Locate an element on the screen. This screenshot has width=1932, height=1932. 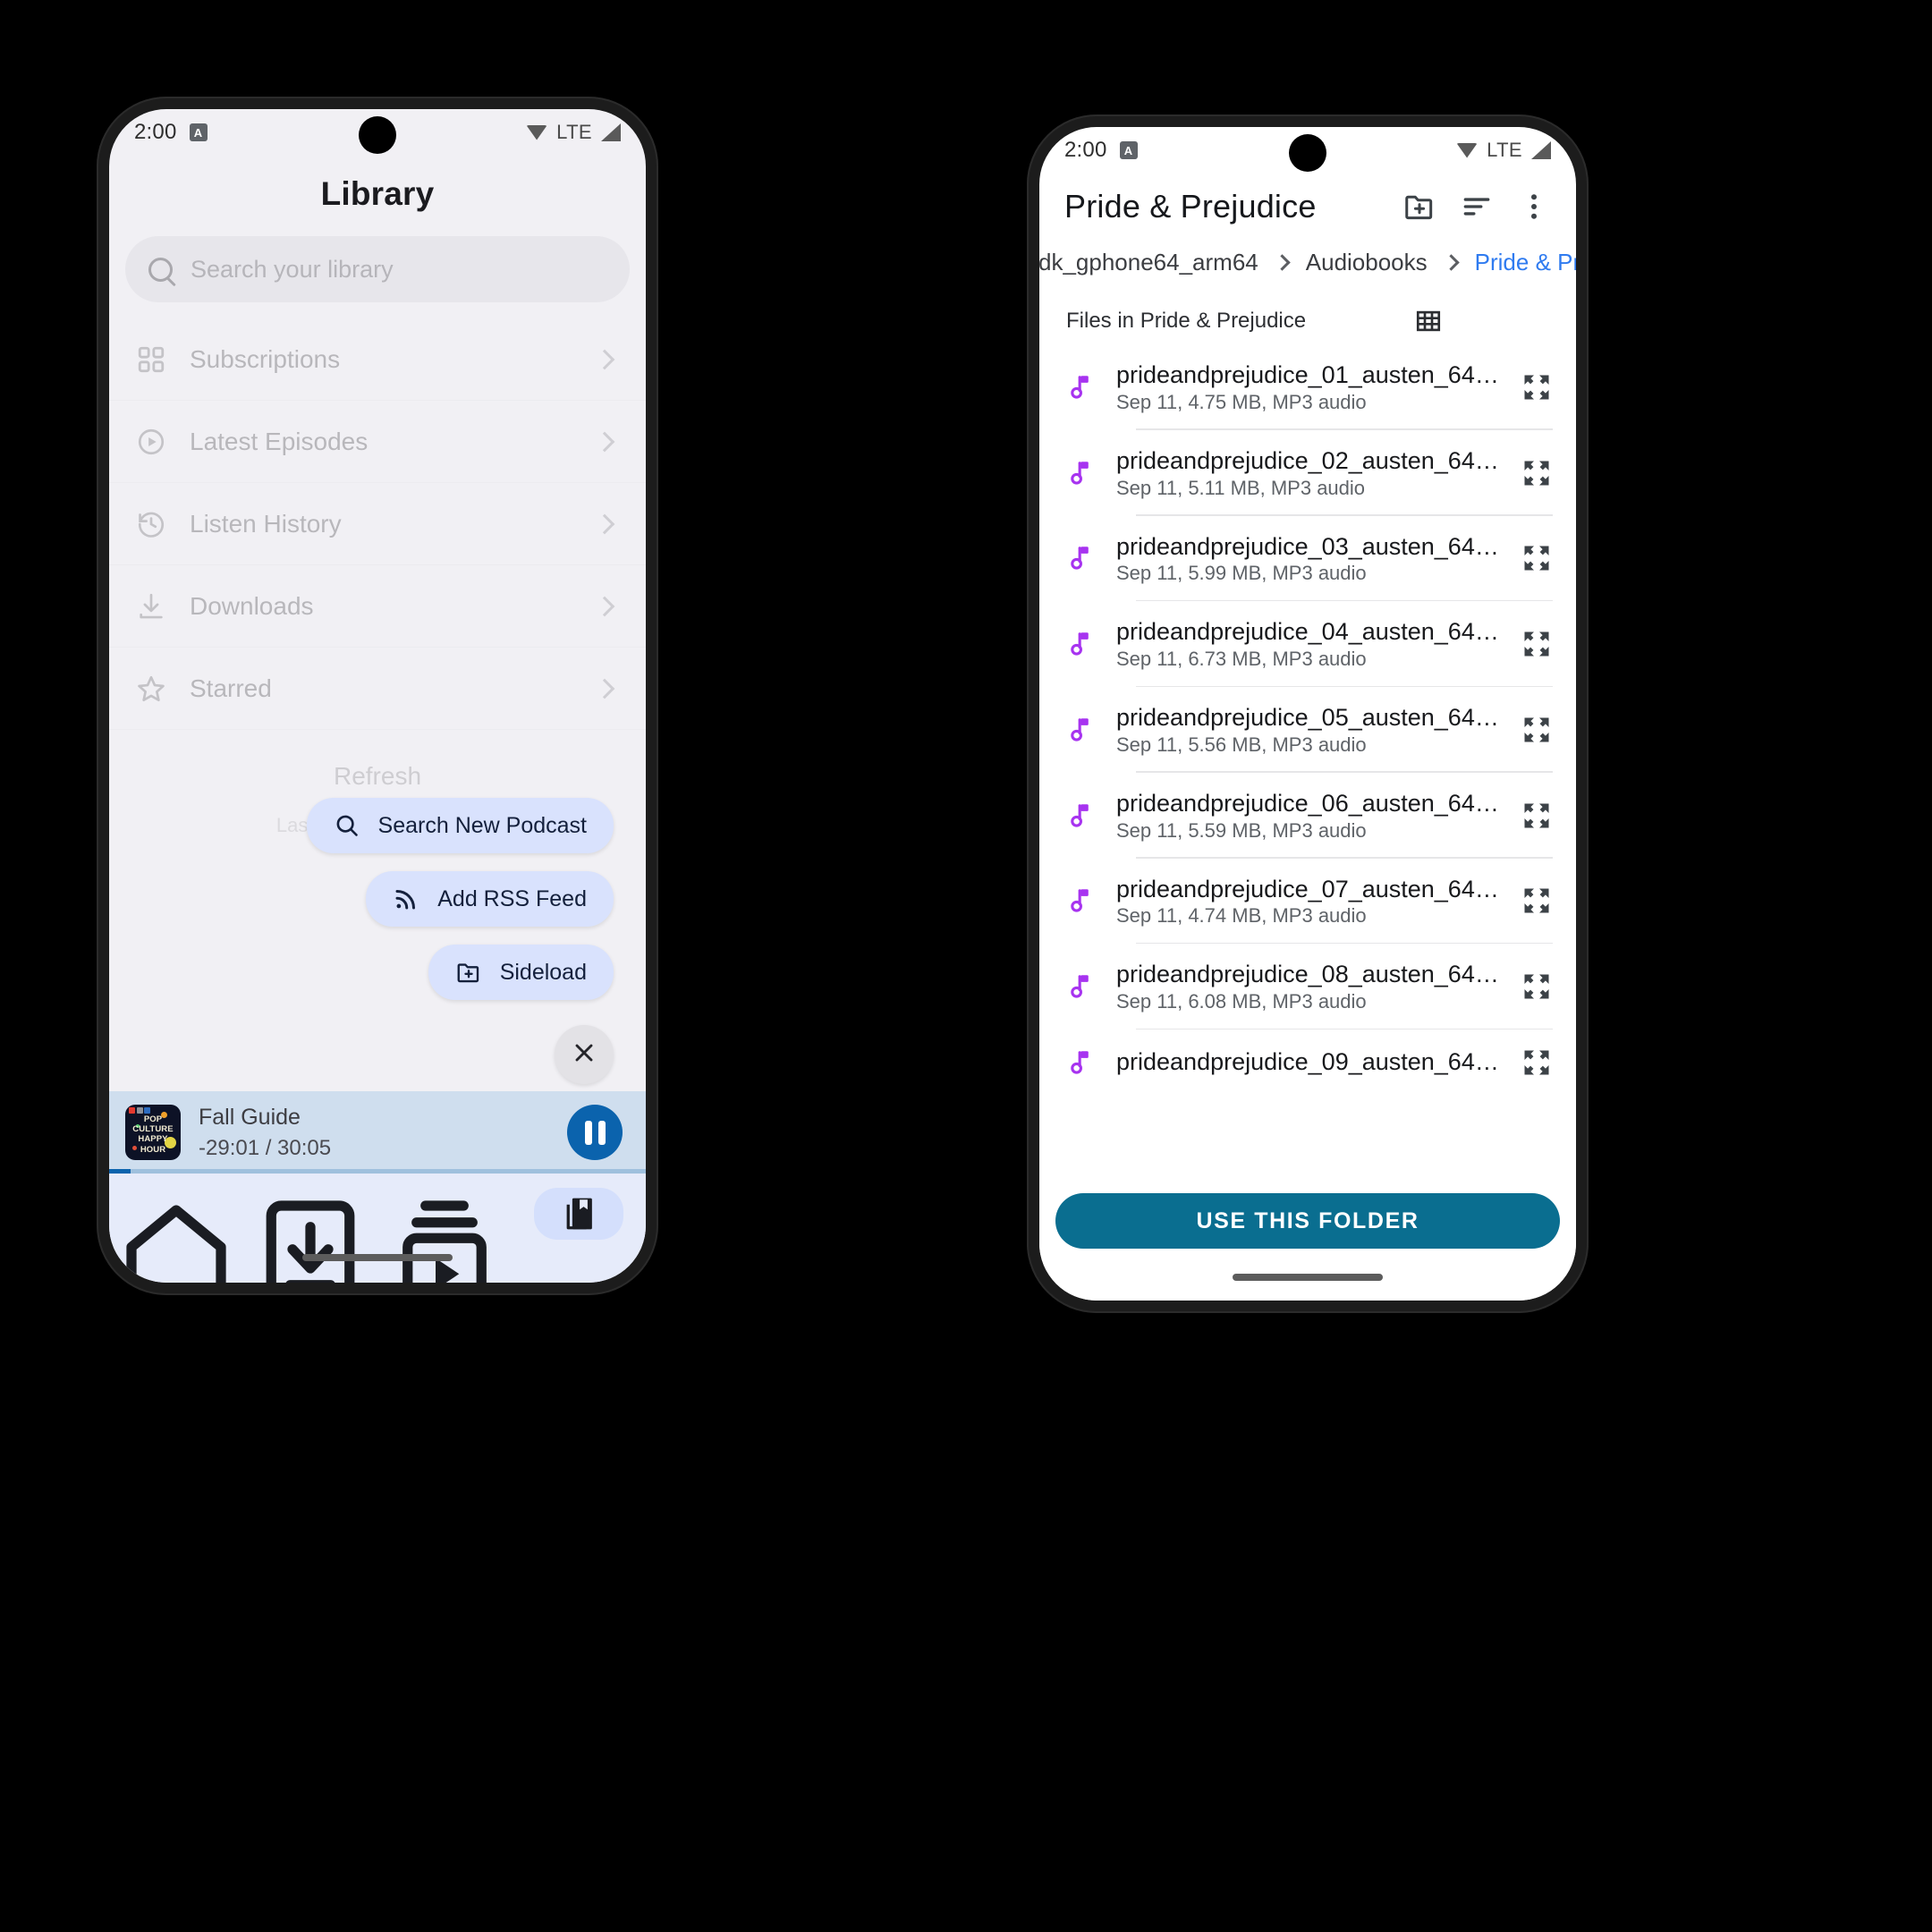
search-input: Search your library is located at coordinates (377, 269).